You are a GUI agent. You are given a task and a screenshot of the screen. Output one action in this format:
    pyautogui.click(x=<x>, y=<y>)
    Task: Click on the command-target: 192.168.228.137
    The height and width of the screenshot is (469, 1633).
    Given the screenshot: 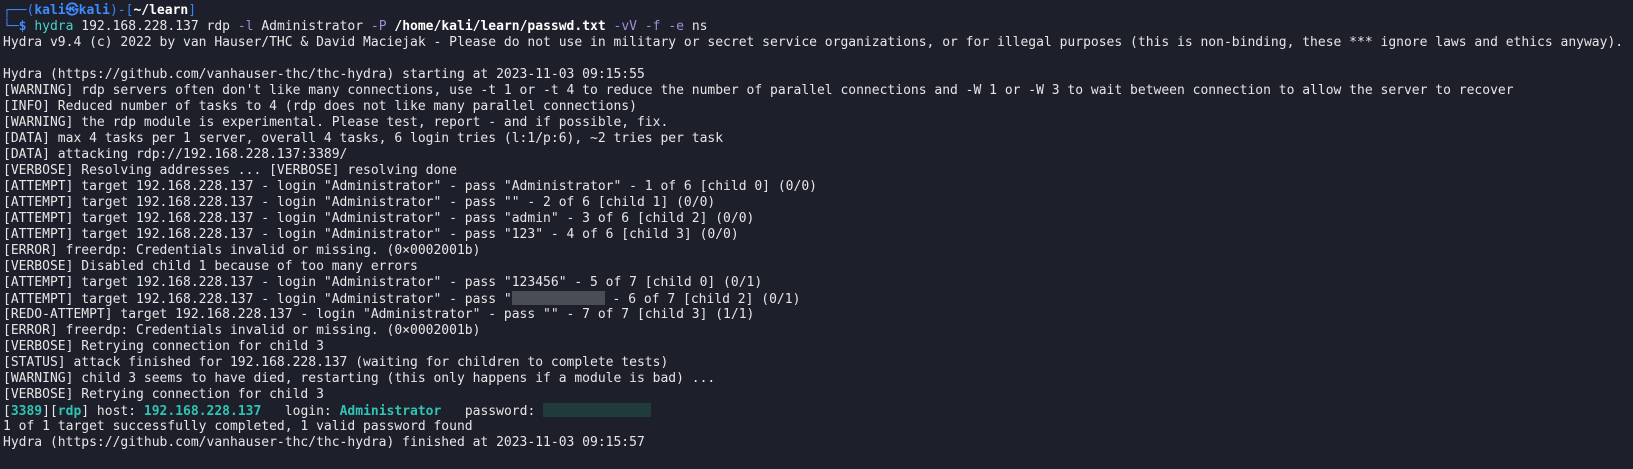 What is the action you would take?
    pyautogui.click(x=140, y=26)
    